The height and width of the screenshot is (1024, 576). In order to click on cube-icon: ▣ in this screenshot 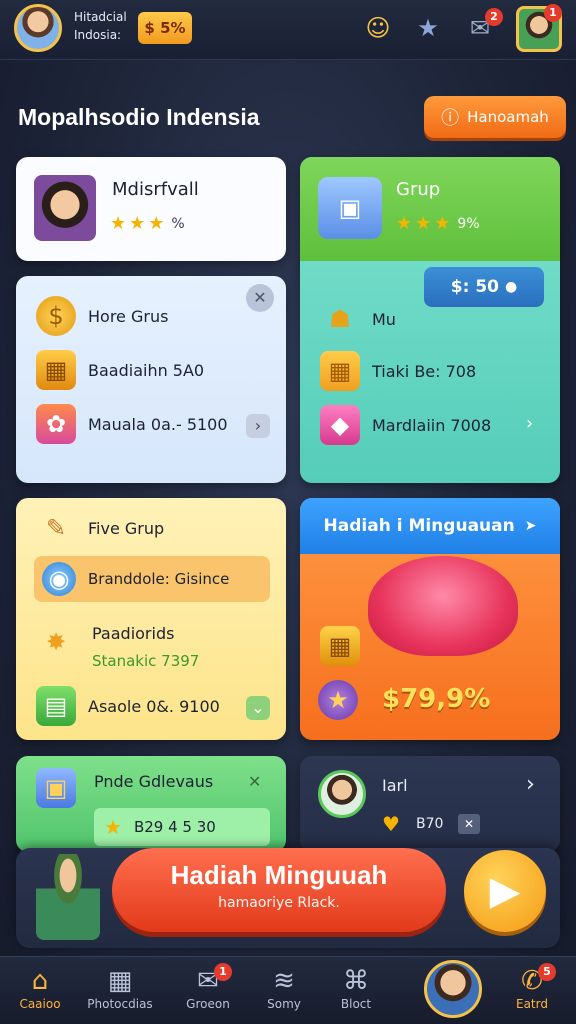, I will do `click(350, 208)`.